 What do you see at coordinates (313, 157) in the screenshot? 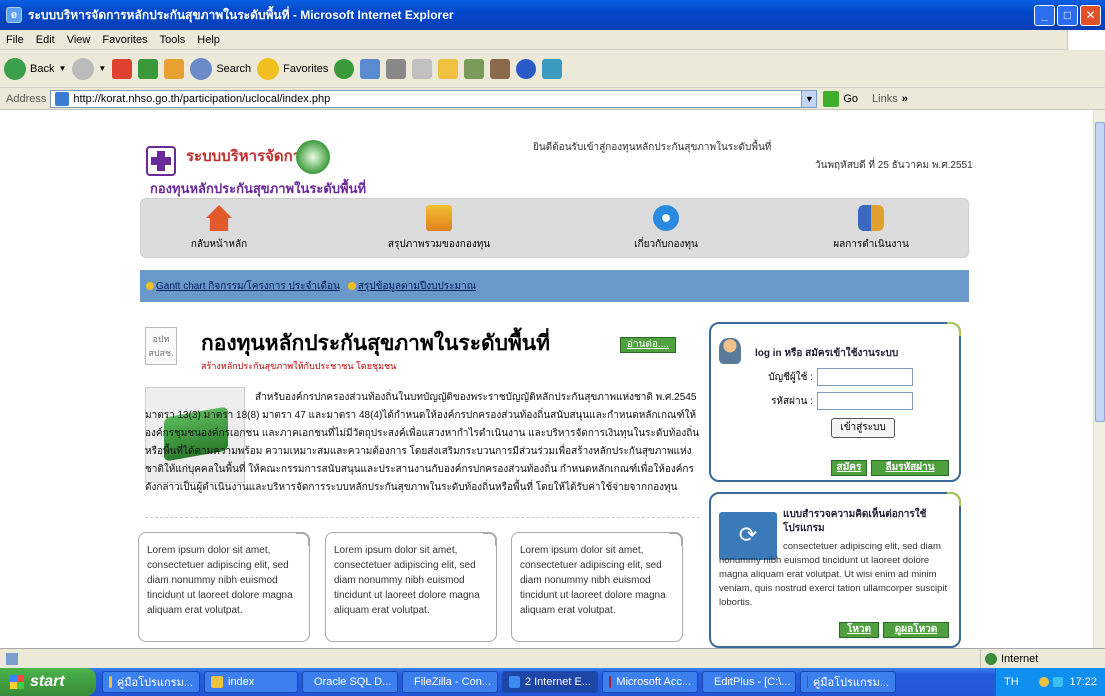
I see `nhso-seal-icon` at bounding box center [313, 157].